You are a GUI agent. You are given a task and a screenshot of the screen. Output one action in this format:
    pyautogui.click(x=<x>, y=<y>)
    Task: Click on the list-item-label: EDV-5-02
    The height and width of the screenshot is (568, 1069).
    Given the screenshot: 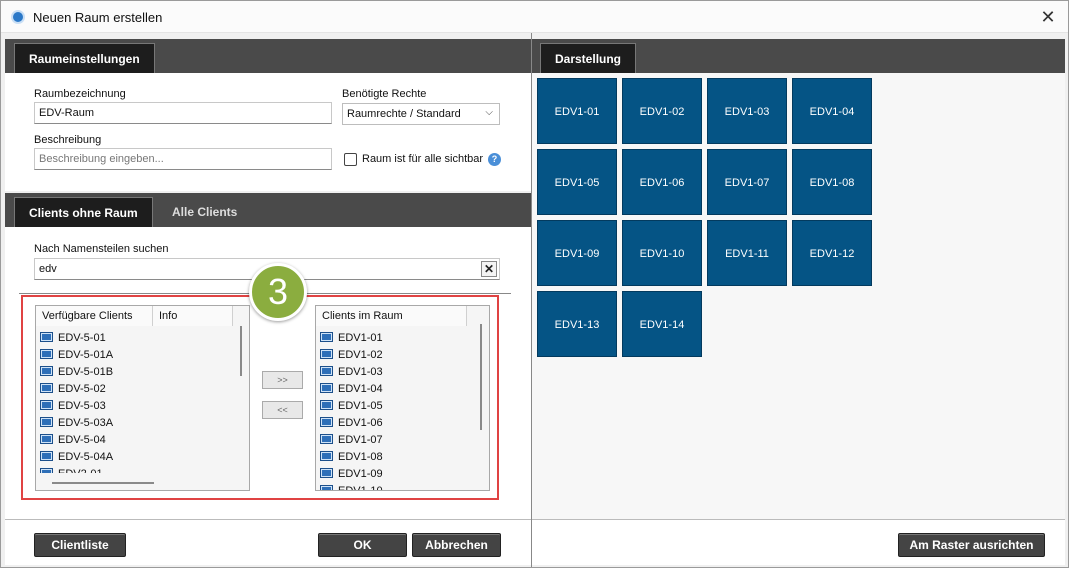 What is the action you would take?
    pyautogui.click(x=82, y=389)
    